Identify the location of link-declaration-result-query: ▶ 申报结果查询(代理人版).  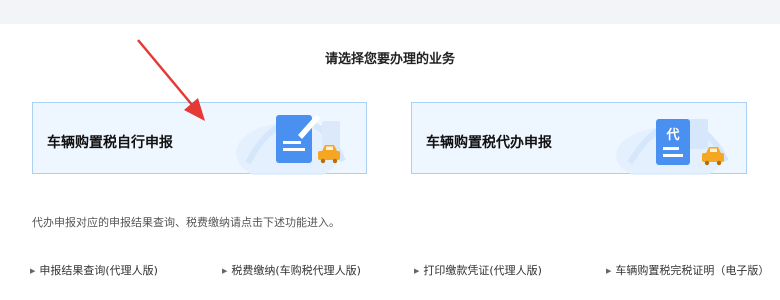
(94, 270).